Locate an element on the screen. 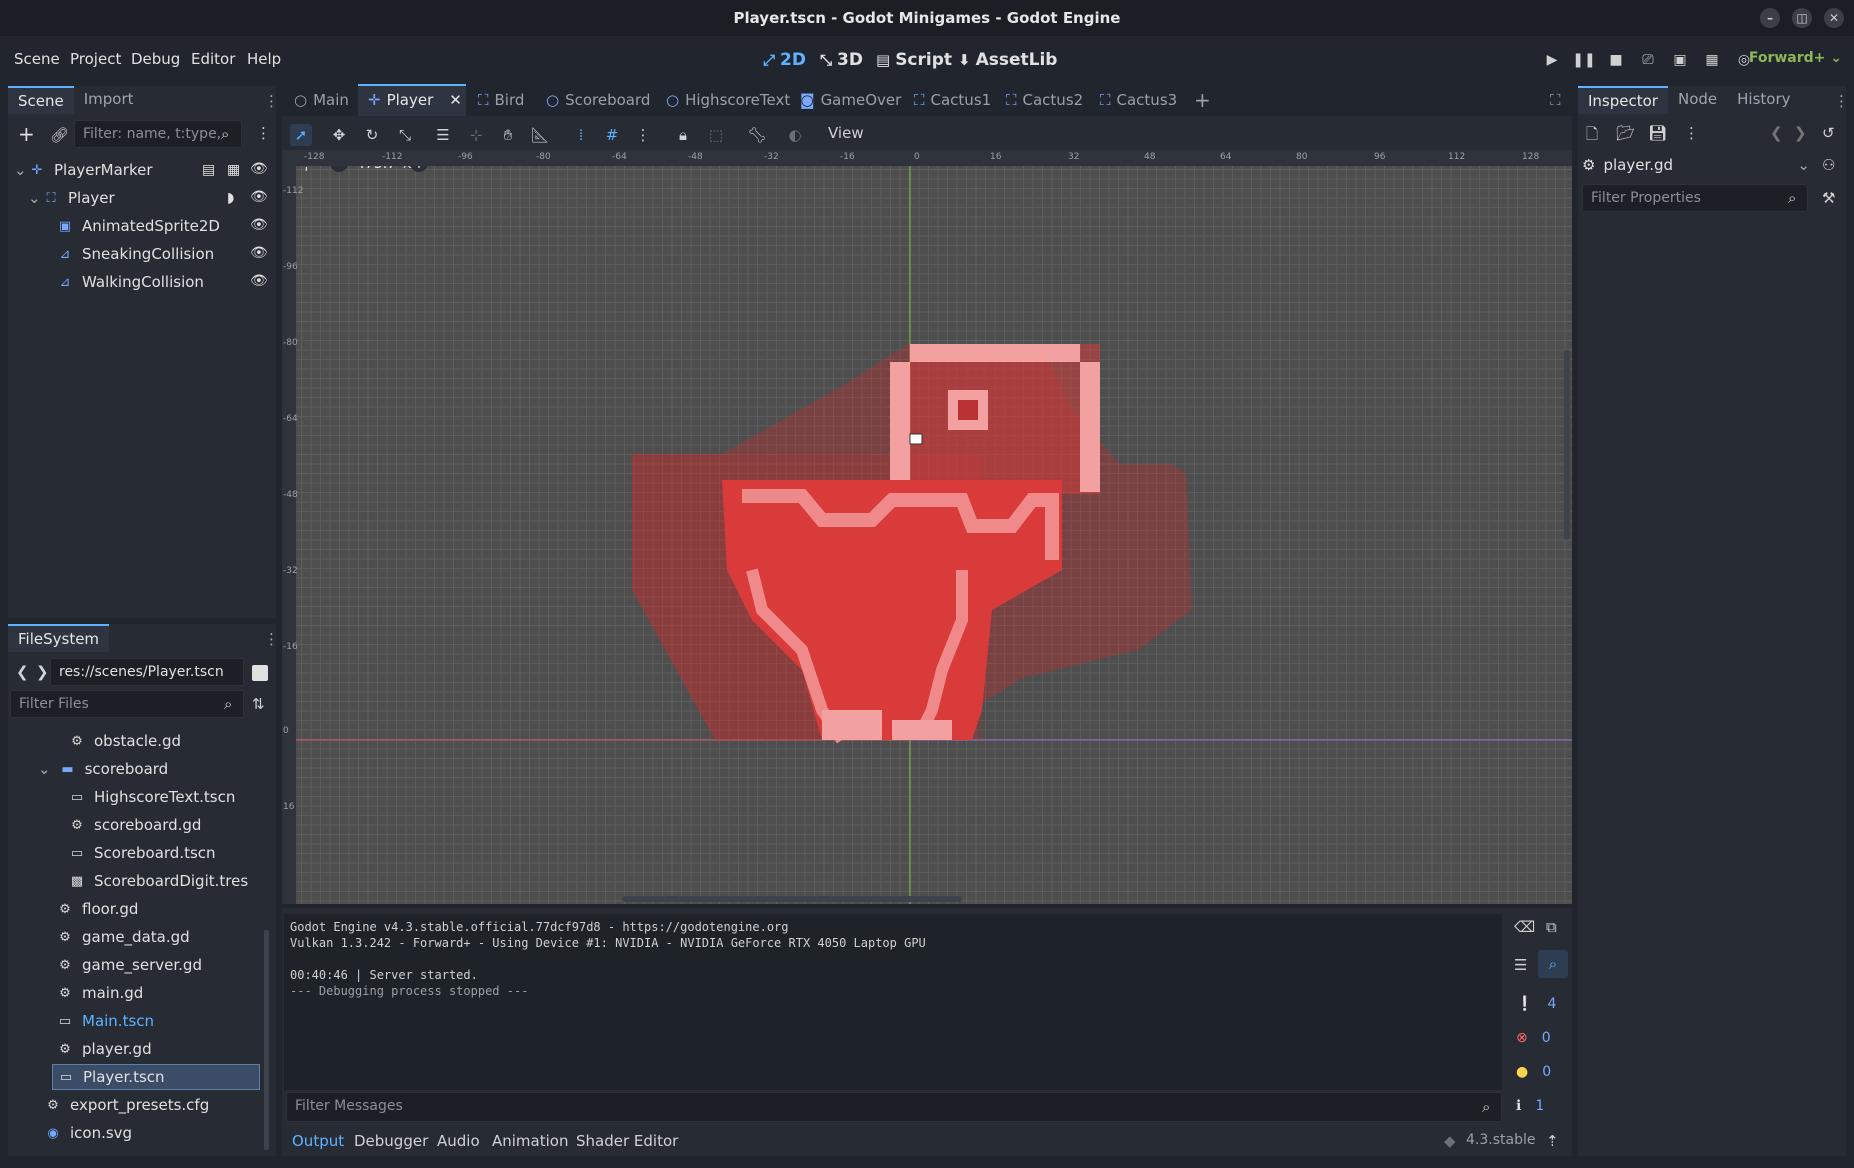  play-scene-icon: ▣ is located at coordinates (1680, 60).